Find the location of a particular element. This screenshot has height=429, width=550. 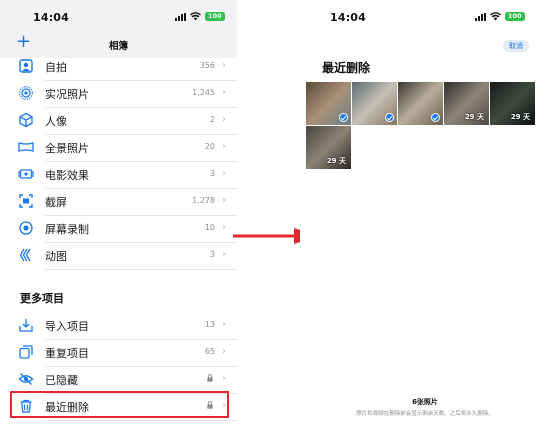

album-row-cinematic: 电影效果 3 › is located at coordinates (118, 174).